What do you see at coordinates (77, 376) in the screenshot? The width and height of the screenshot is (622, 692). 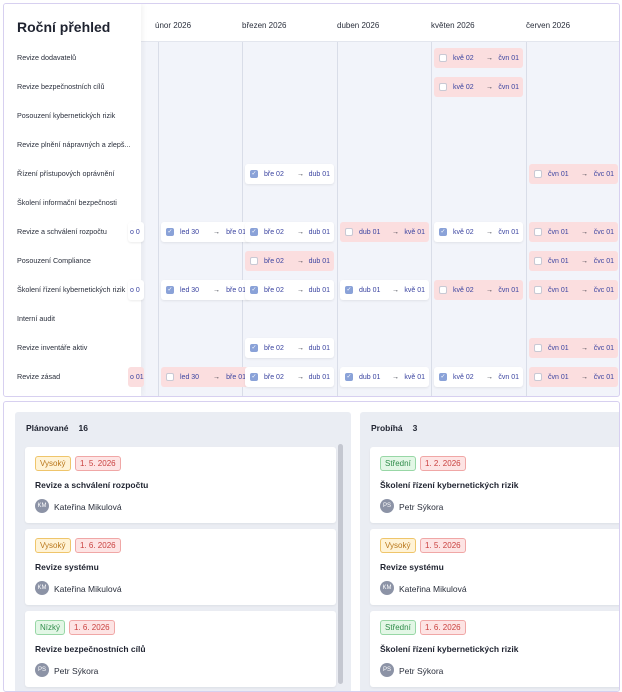 I see `timeline-row-label: Revize zásad` at bounding box center [77, 376].